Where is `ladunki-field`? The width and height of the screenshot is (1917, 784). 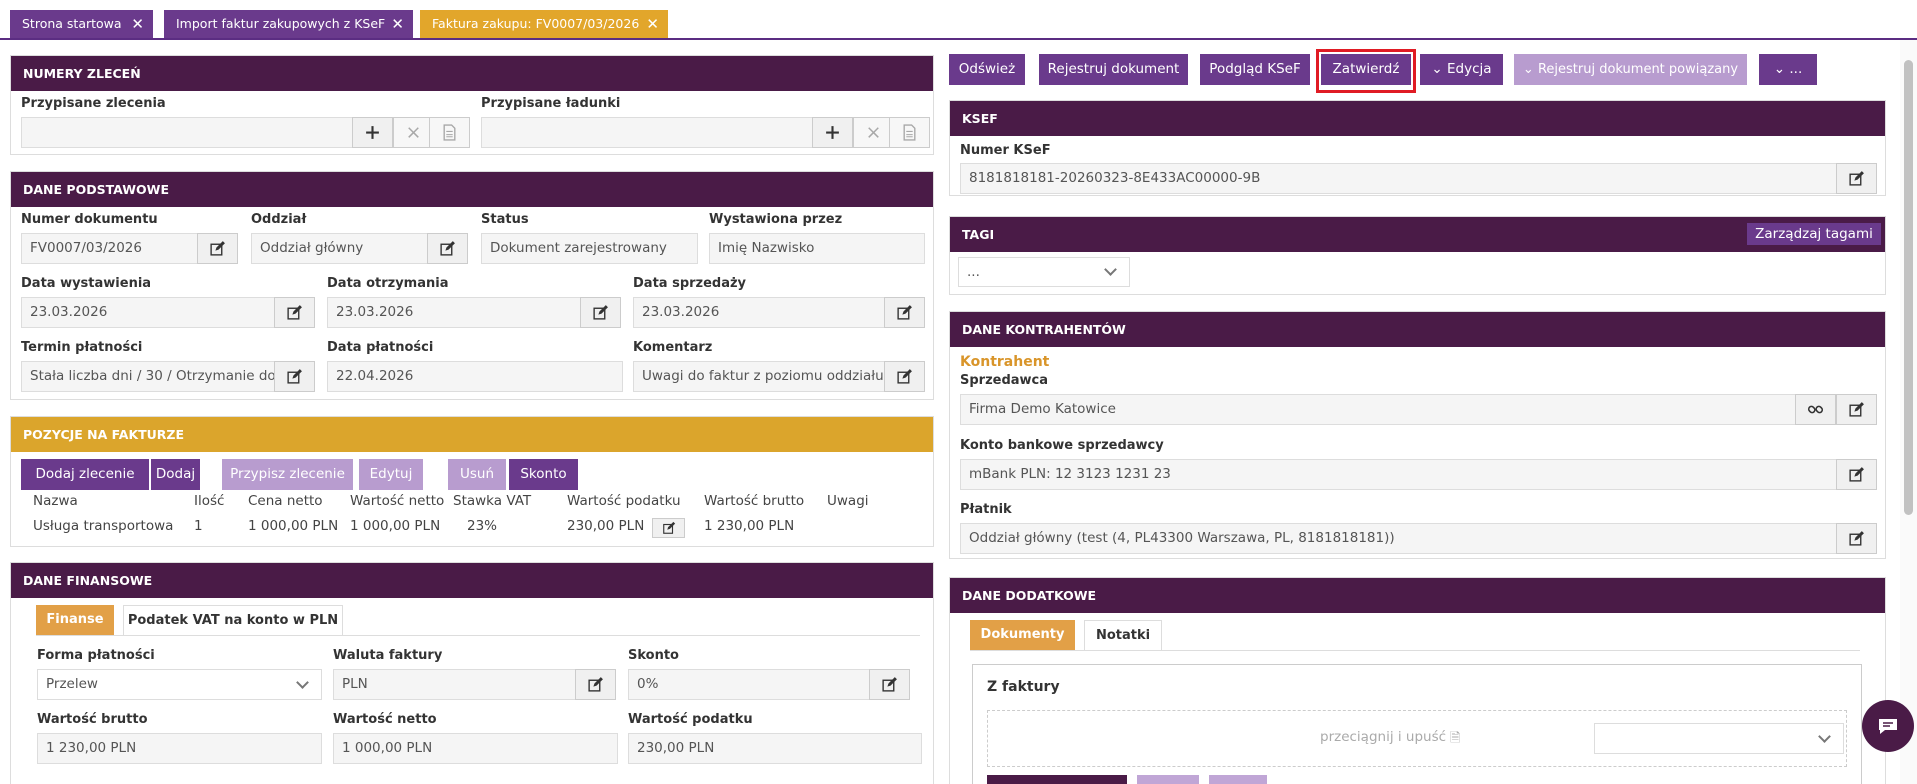 ladunki-field is located at coordinates (652, 132).